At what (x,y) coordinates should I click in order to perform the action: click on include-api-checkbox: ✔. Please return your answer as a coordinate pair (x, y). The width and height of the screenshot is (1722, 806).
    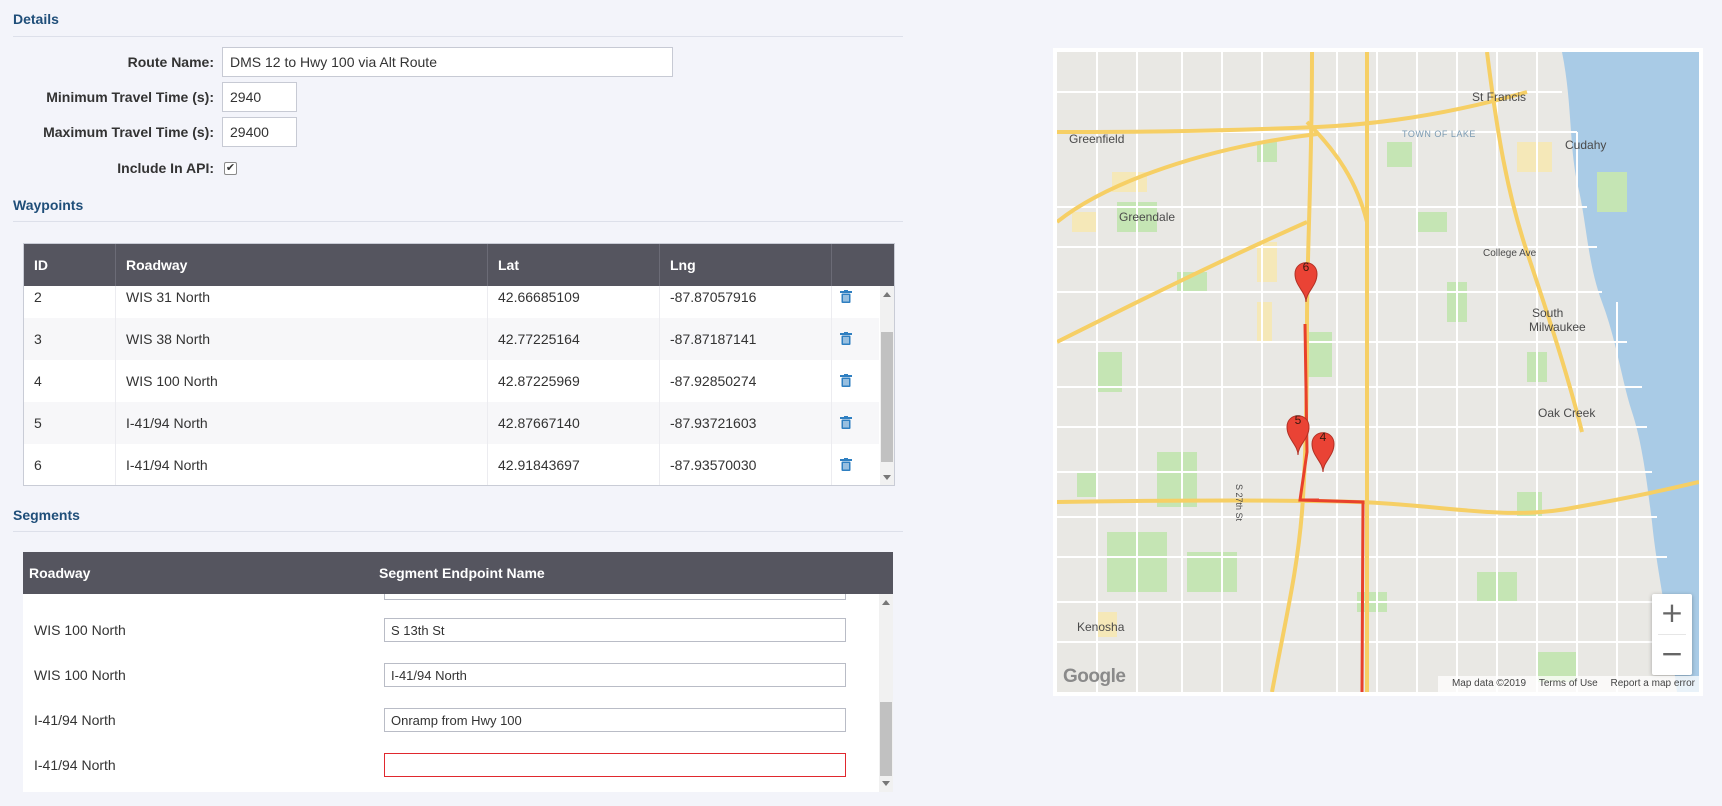
    Looking at the image, I should click on (230, 168).